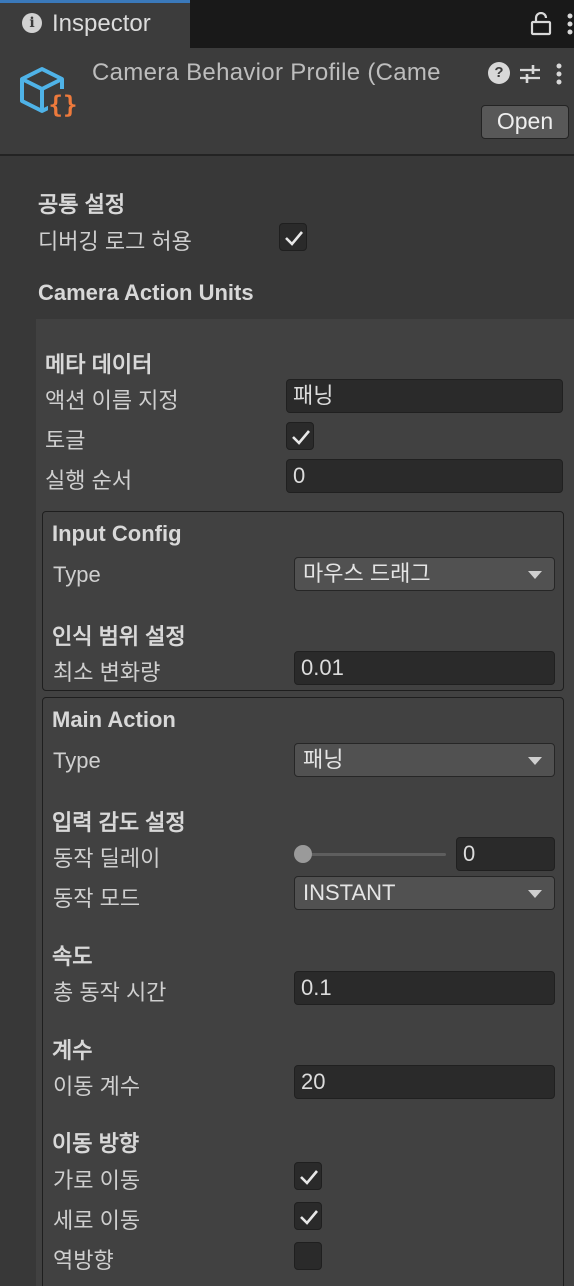 Image resolution: width=574 pixels, height=1286 pixels. What do you see at coordinates (505, 854) in the screenshot?
I see `delay-input: 0` at bounding box center [505, 854].